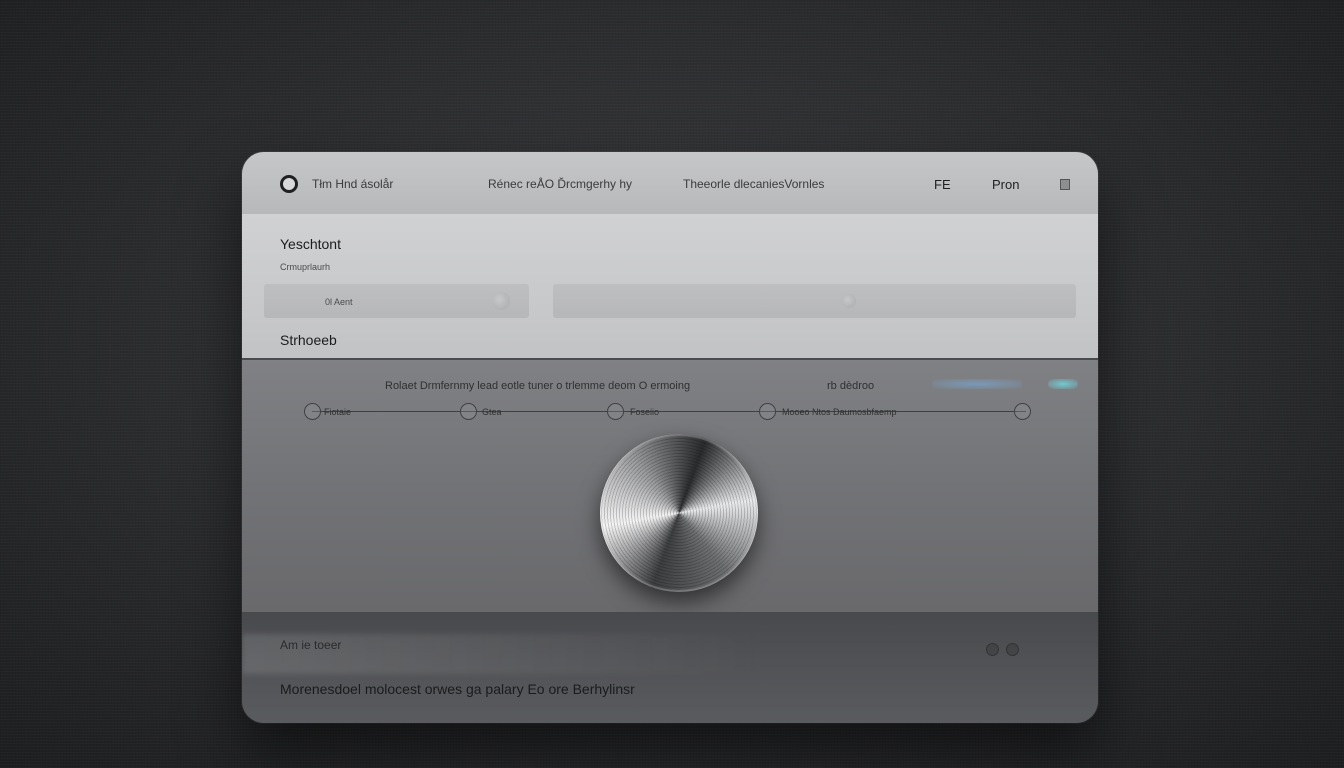 This screenshot has width=1344, height=768. I want to click on window-square-icon, so click(1065, 184).